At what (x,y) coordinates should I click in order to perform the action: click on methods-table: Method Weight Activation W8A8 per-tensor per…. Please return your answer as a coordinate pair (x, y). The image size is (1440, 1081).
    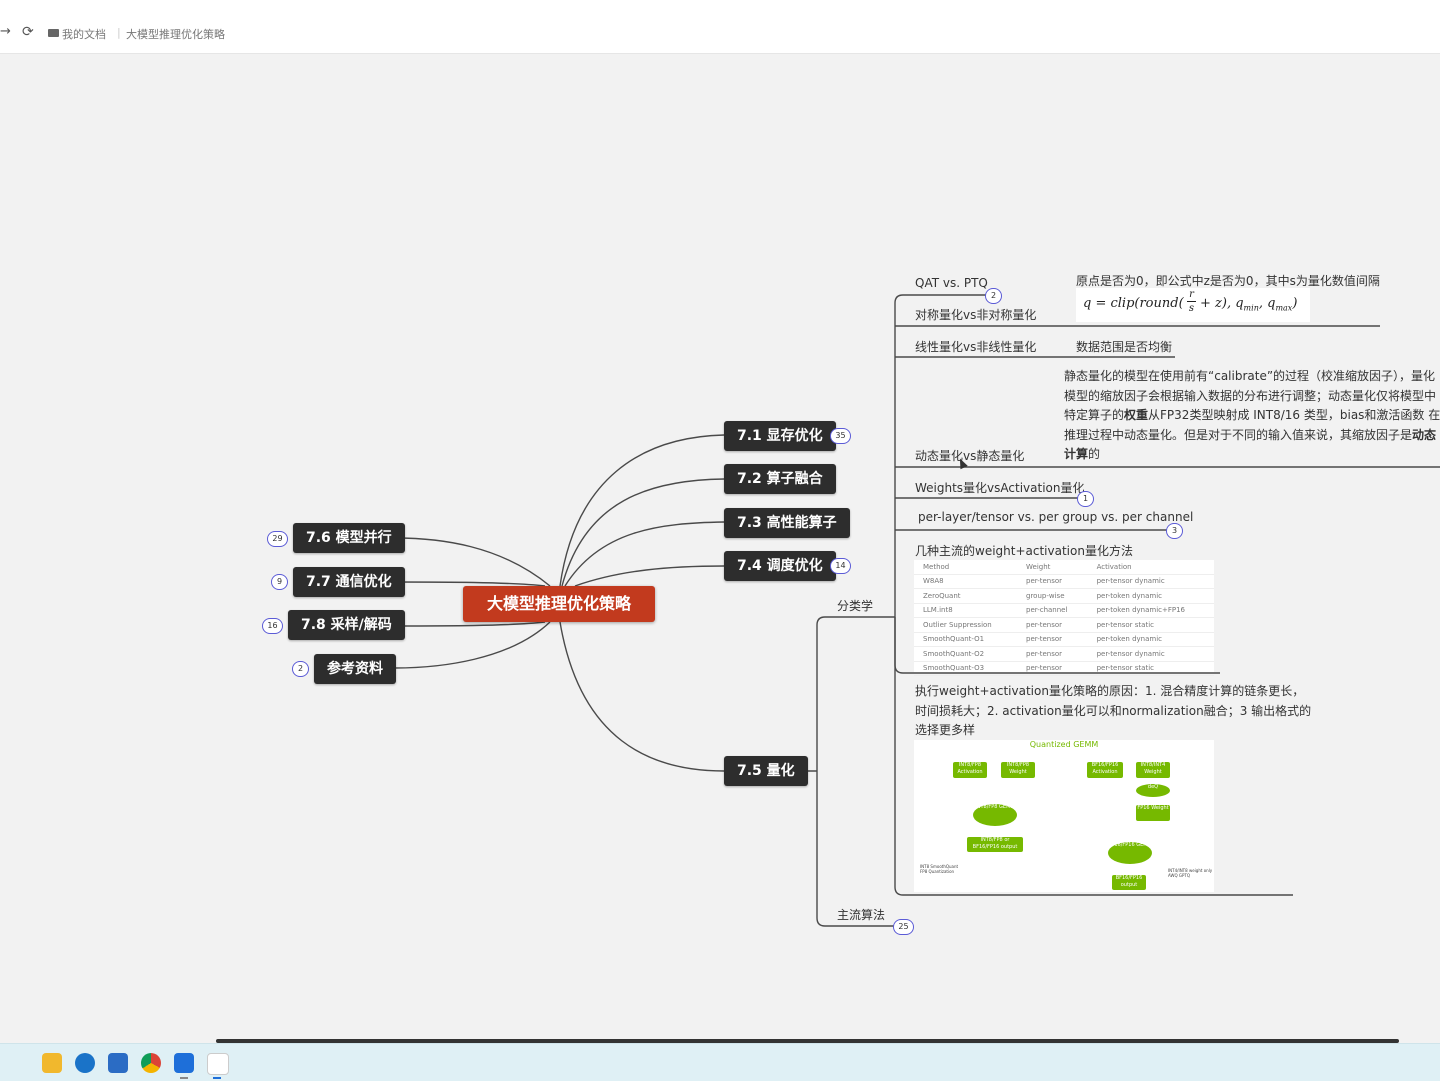
    Looking at the image, I should click on (1064, 618).